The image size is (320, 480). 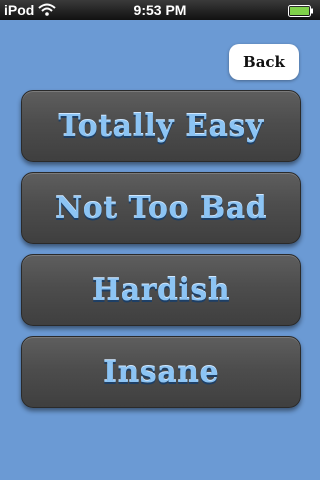 I want to click on difficulty-label: Totally Easy, so click(x=161, y=126).